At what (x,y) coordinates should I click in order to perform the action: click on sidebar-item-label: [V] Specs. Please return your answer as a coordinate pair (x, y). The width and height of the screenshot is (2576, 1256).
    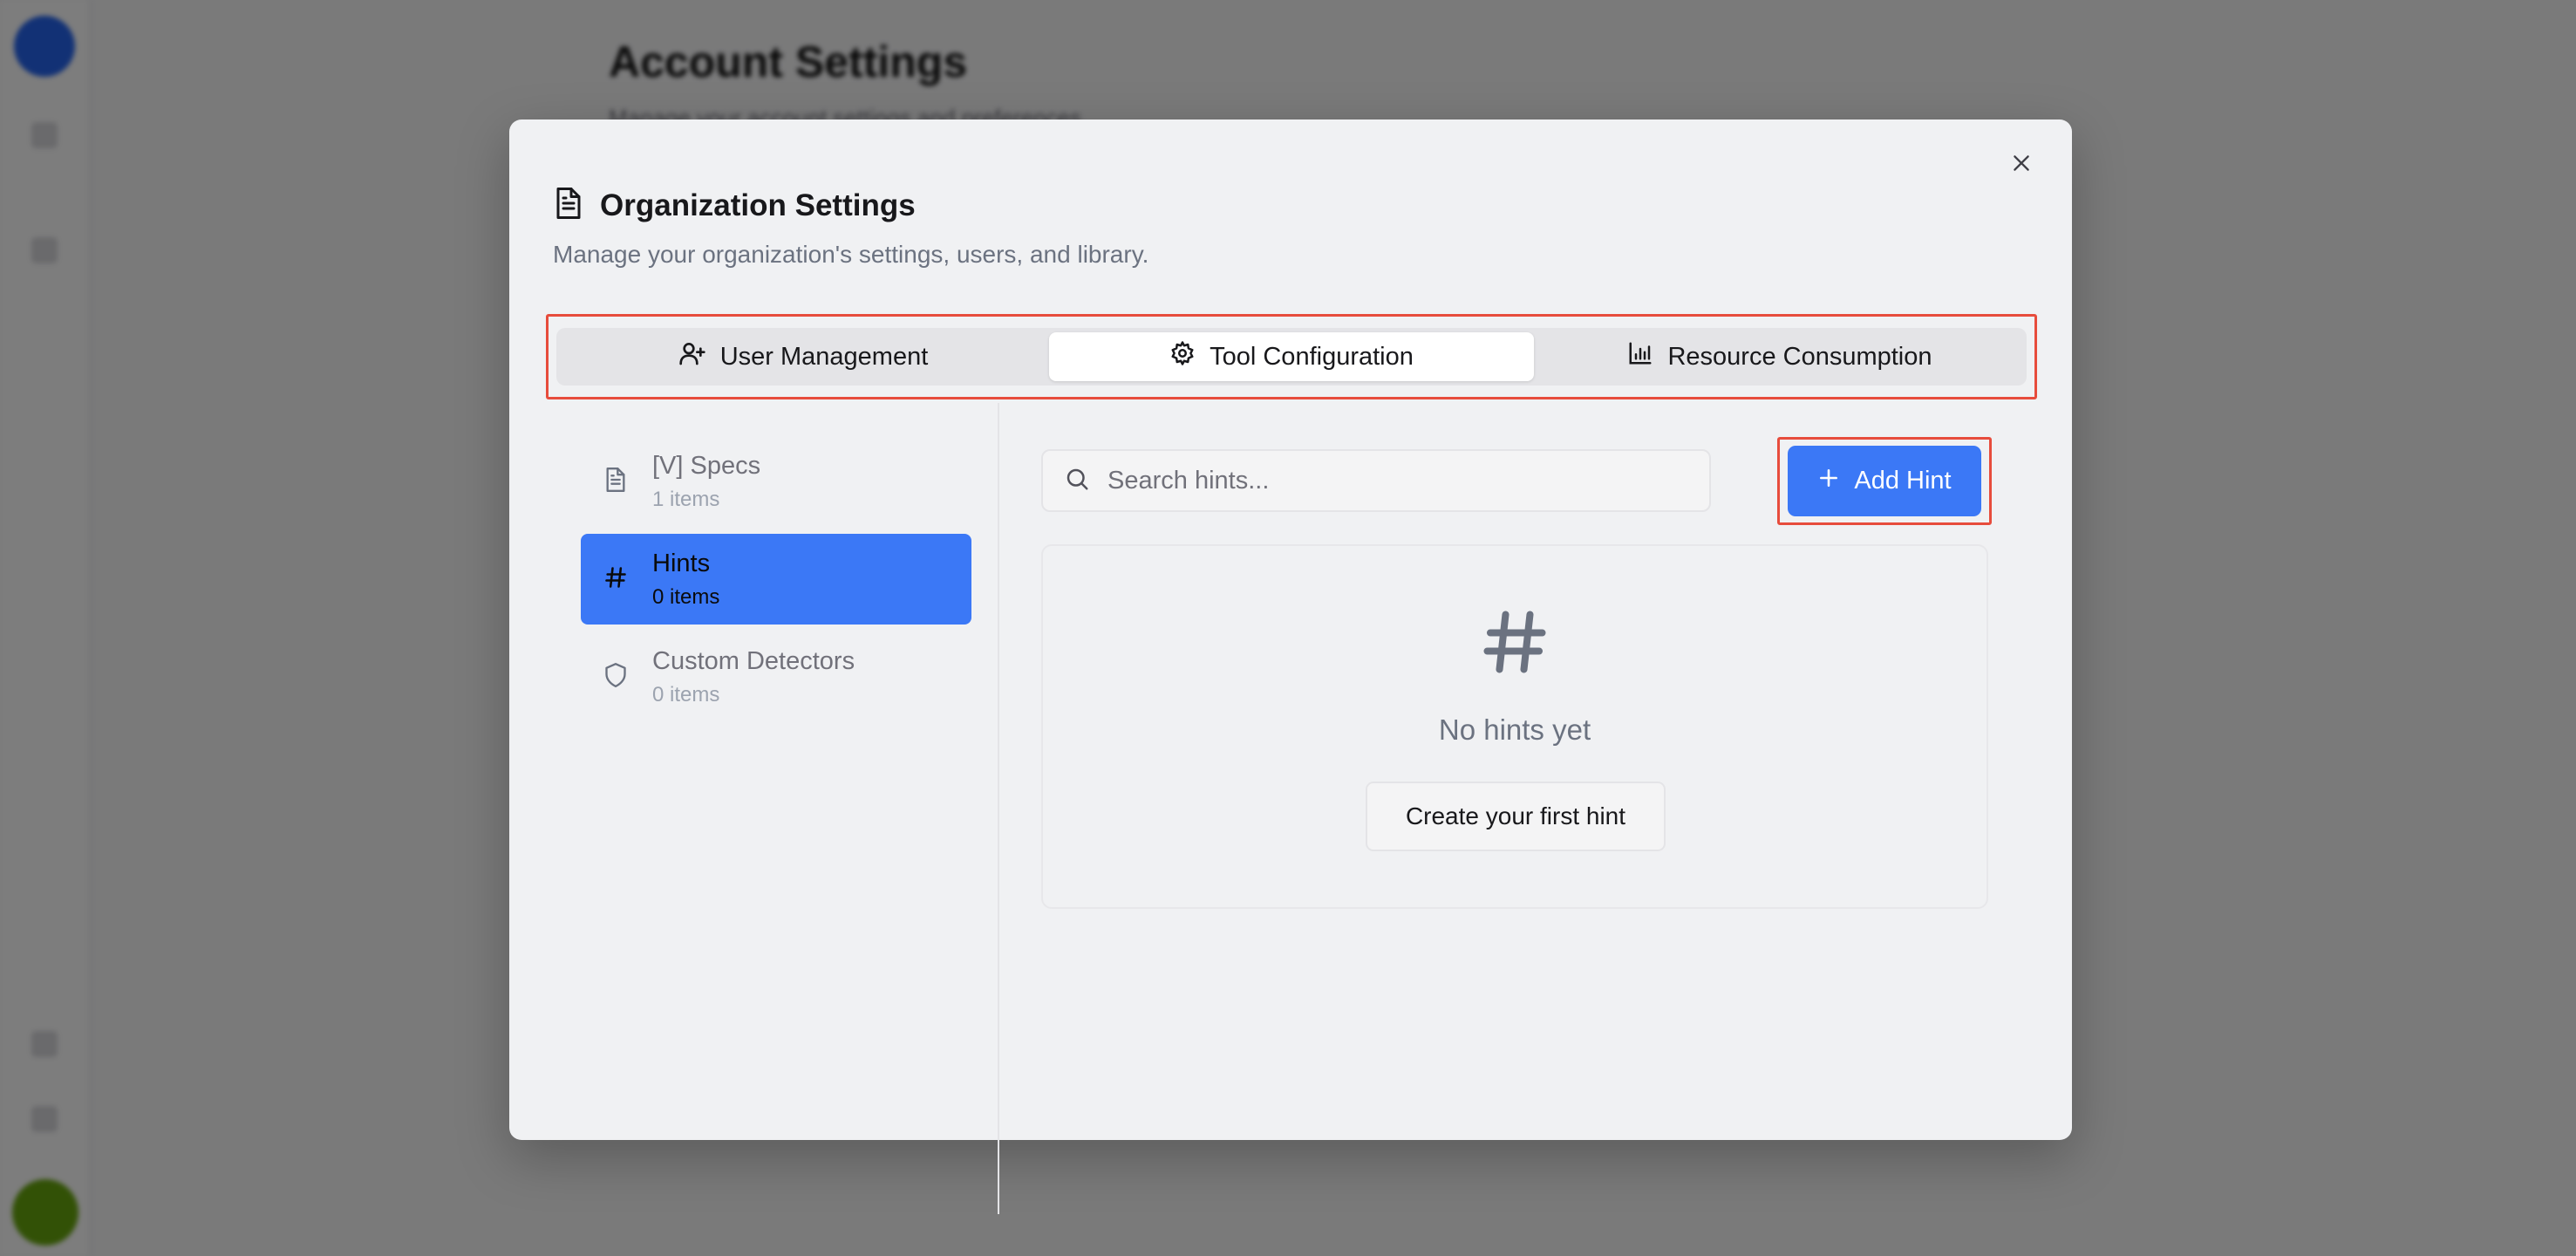
    Looking at the image, I should click on (707, 465).